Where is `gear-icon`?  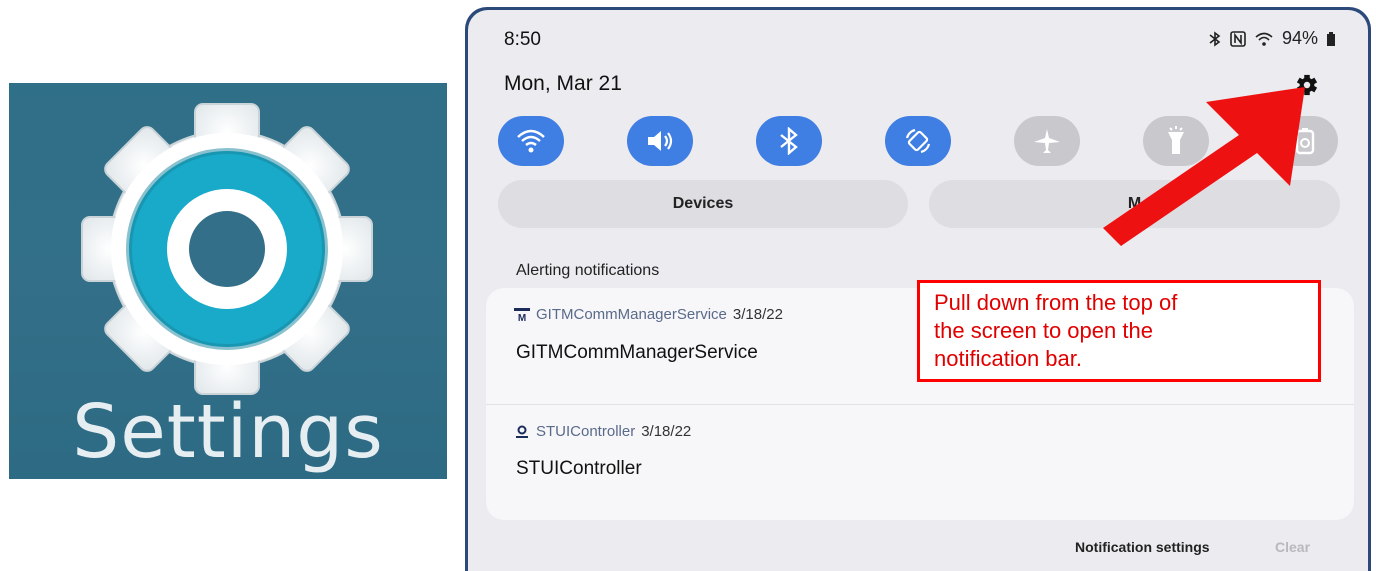 gear-icon is located at coordinates (1307, 85).